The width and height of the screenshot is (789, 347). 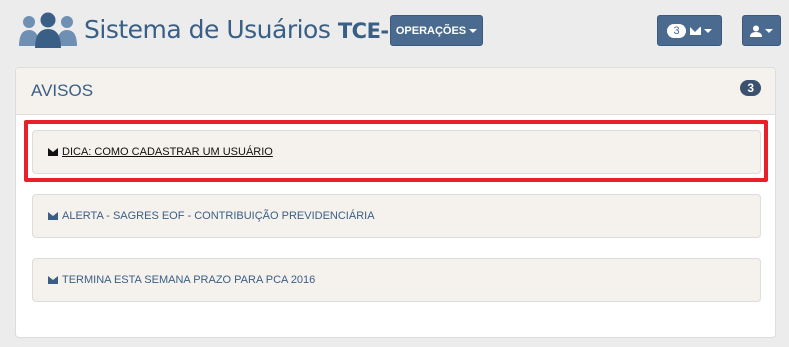 I want to click on operations-dropdown-button: OPERAÇÕES, so click(x=436, y=30).